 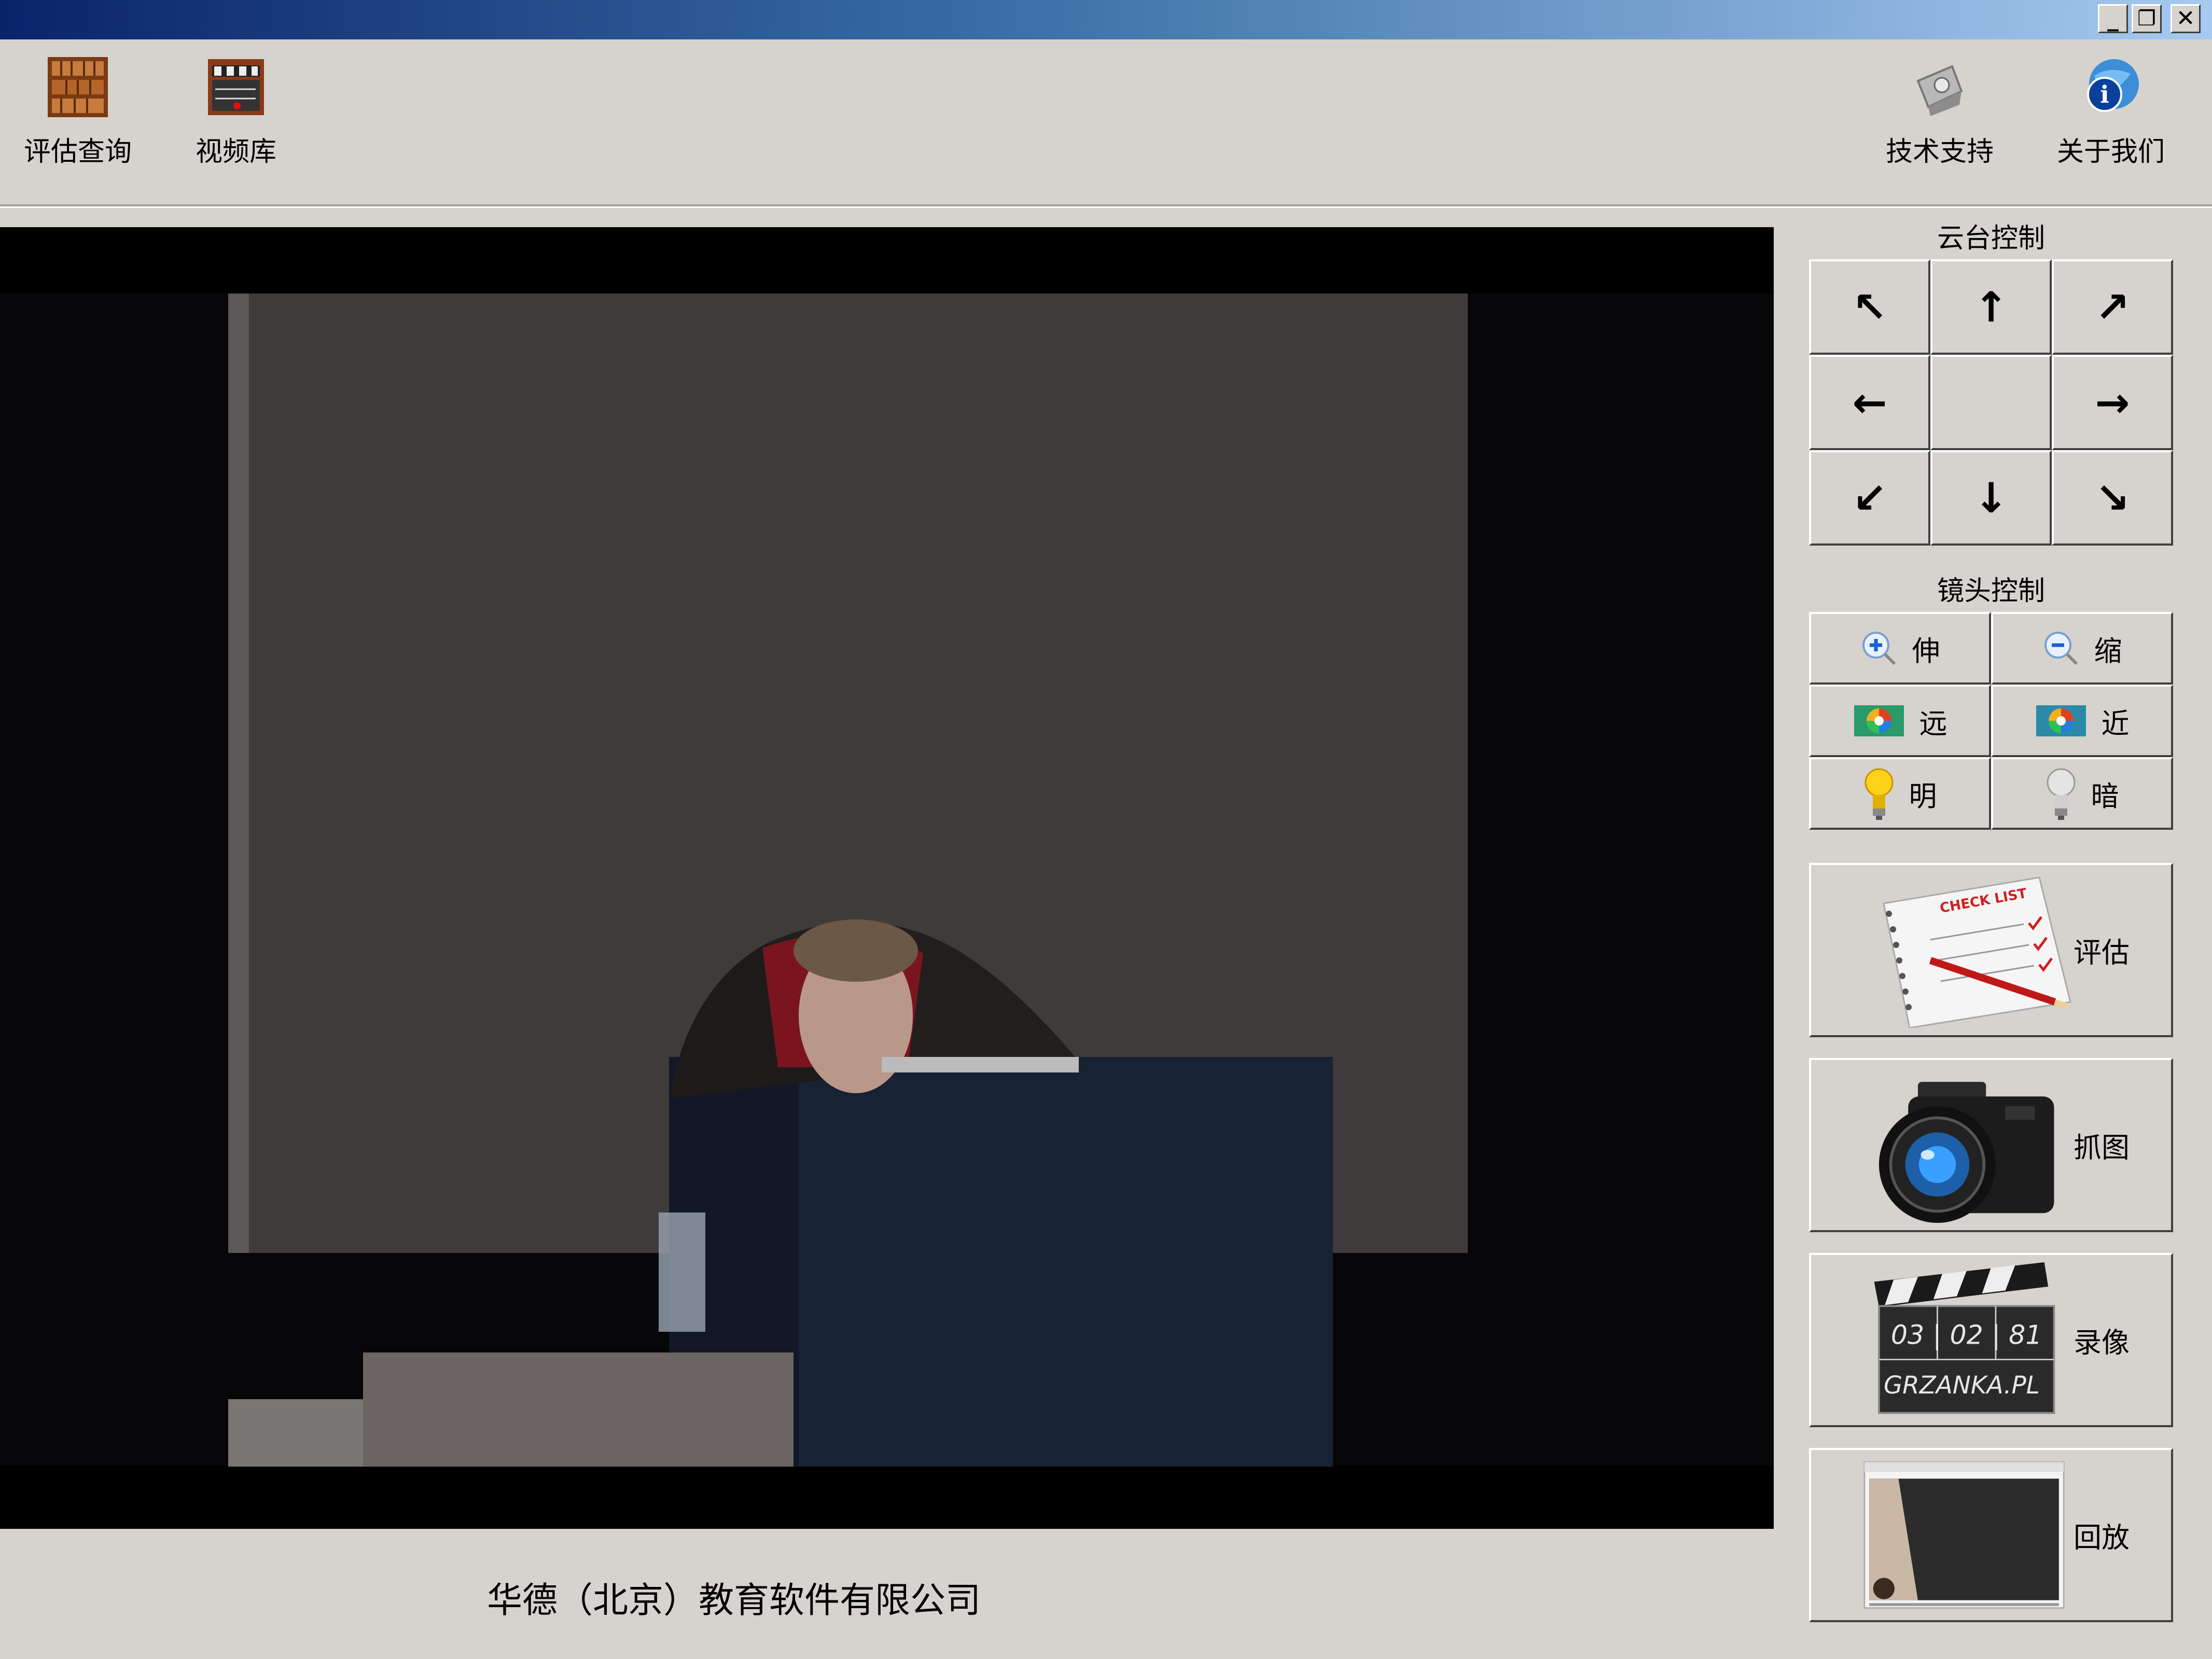 What do you see at coordinates (1940, 152) in the screenshot?
I see `toolbar-label: 技术支持` at bounding box center [1940, 152].